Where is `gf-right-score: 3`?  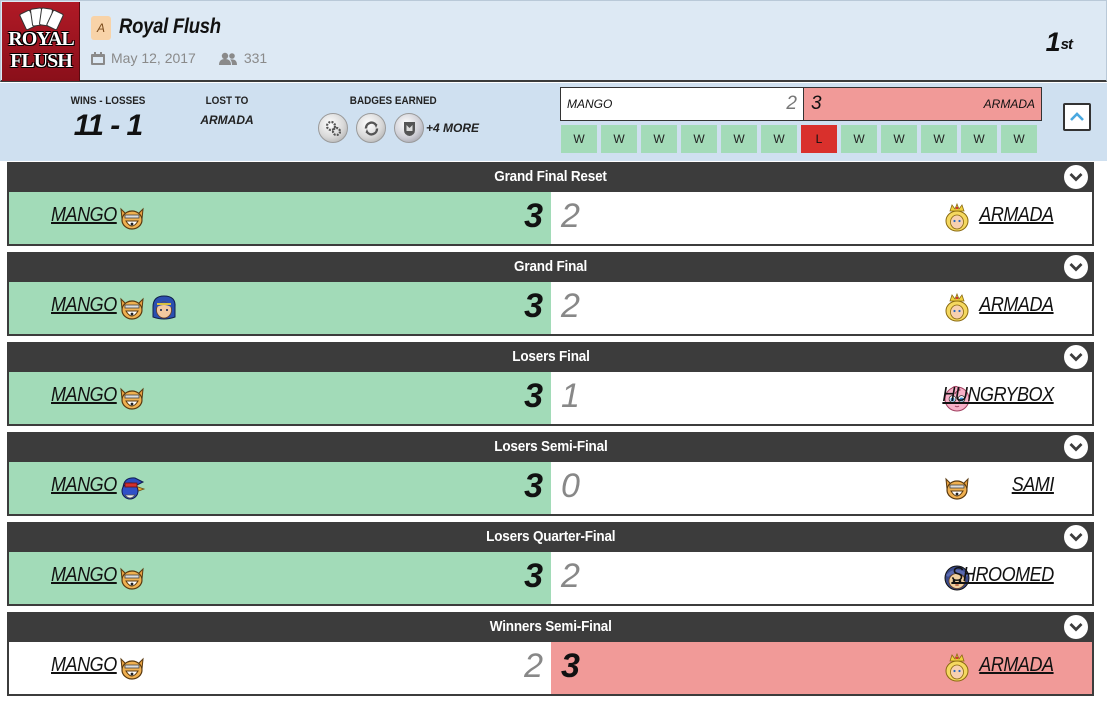 gf-right-score: 3 is located at coordinates (816, 103).